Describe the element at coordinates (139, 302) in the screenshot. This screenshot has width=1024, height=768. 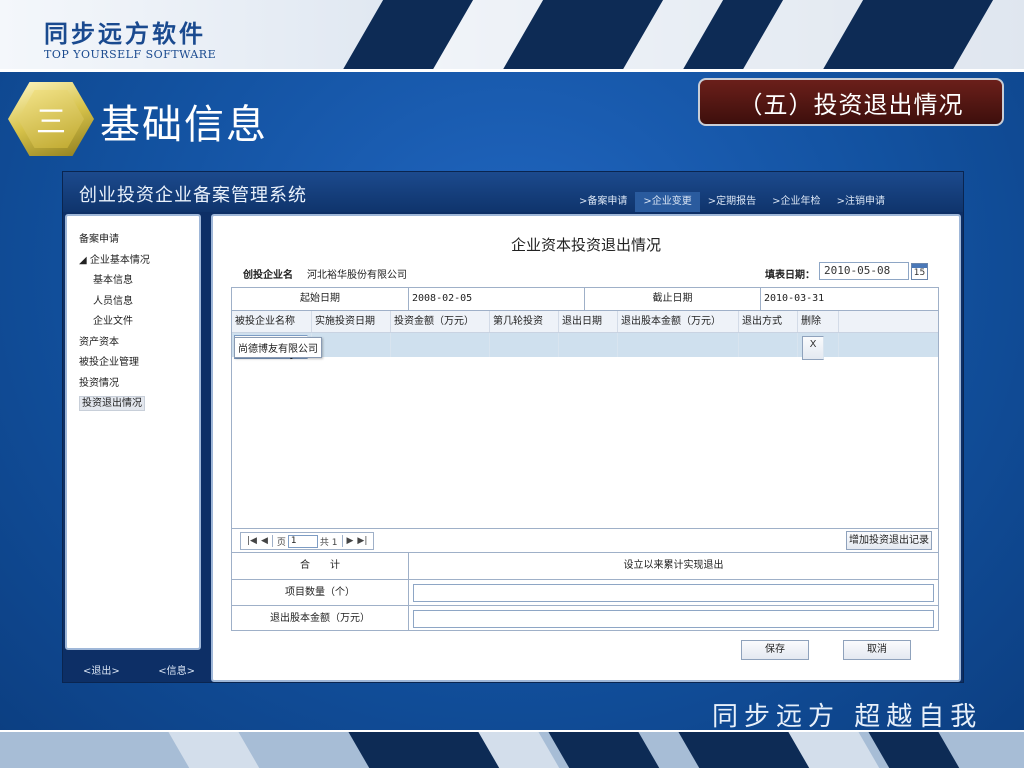
I see `sidebar-item-staff-info: 人员信息` at that location.